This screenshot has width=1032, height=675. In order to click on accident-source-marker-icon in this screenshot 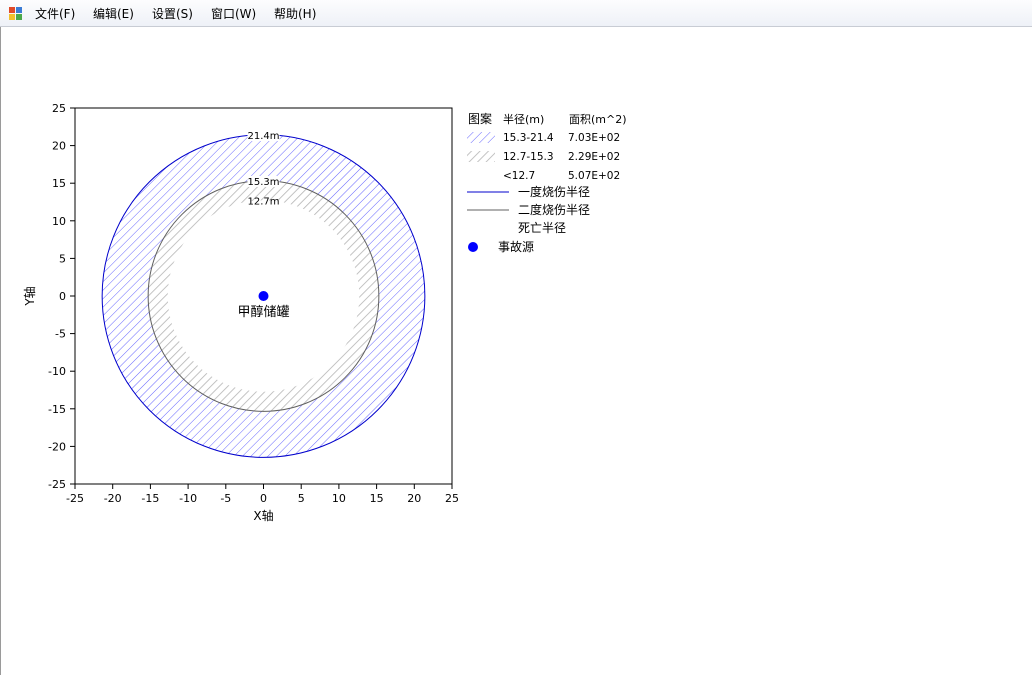, I will do `click(263, 296)`.